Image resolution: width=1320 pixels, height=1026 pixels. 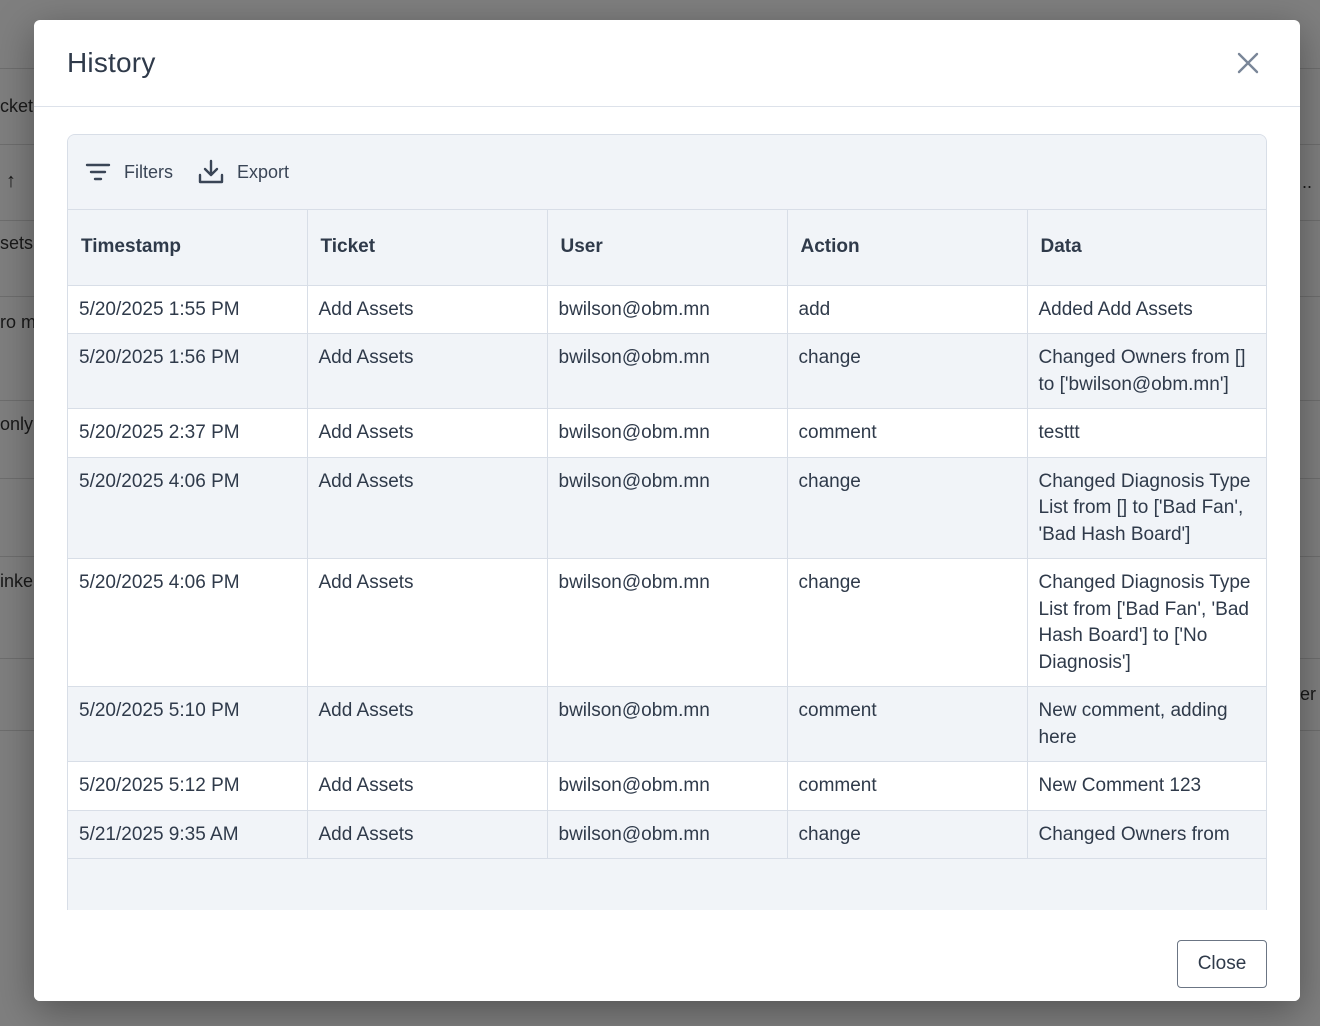 I want to click on modal-footer: Close, so click(x=667, y=955).